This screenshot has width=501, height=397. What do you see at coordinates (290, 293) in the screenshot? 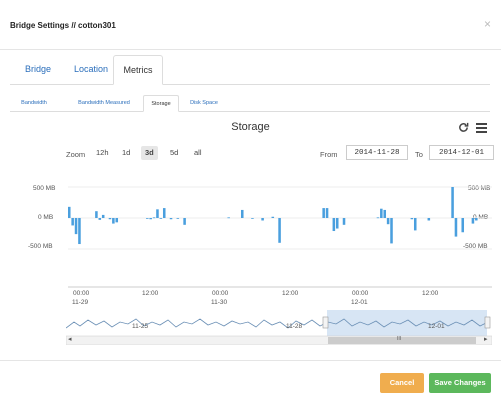
I see `x-tick-3-time: 12:00` at bounding box center [290, 293].